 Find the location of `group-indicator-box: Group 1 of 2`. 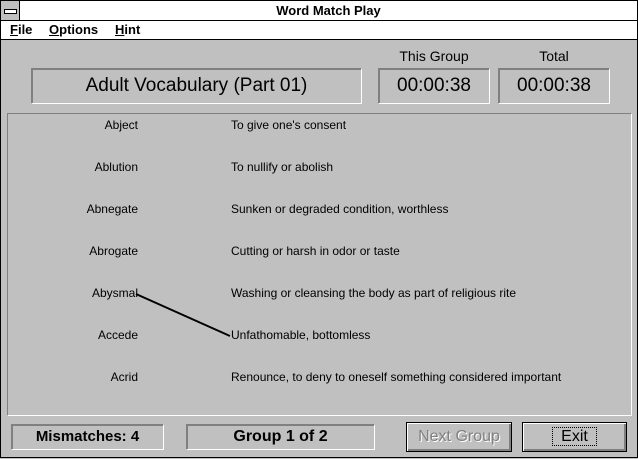

group-indicator-box: Group 1 of 2 is located at coordinates (280, 437).